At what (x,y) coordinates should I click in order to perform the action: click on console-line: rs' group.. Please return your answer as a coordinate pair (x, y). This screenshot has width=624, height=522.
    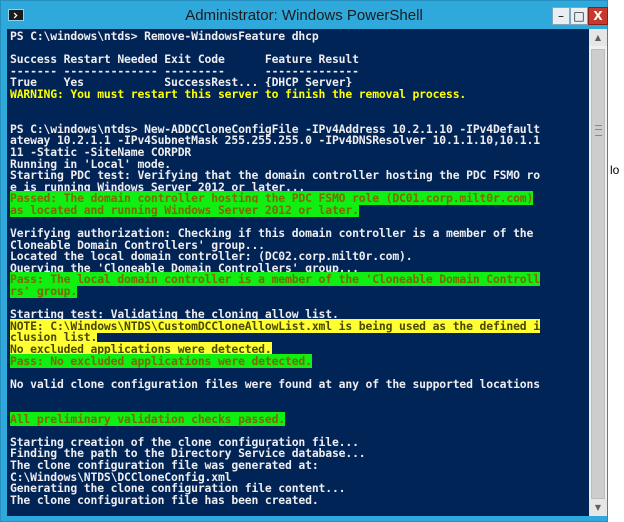
    Looking at the image, I should click on (299, 291).